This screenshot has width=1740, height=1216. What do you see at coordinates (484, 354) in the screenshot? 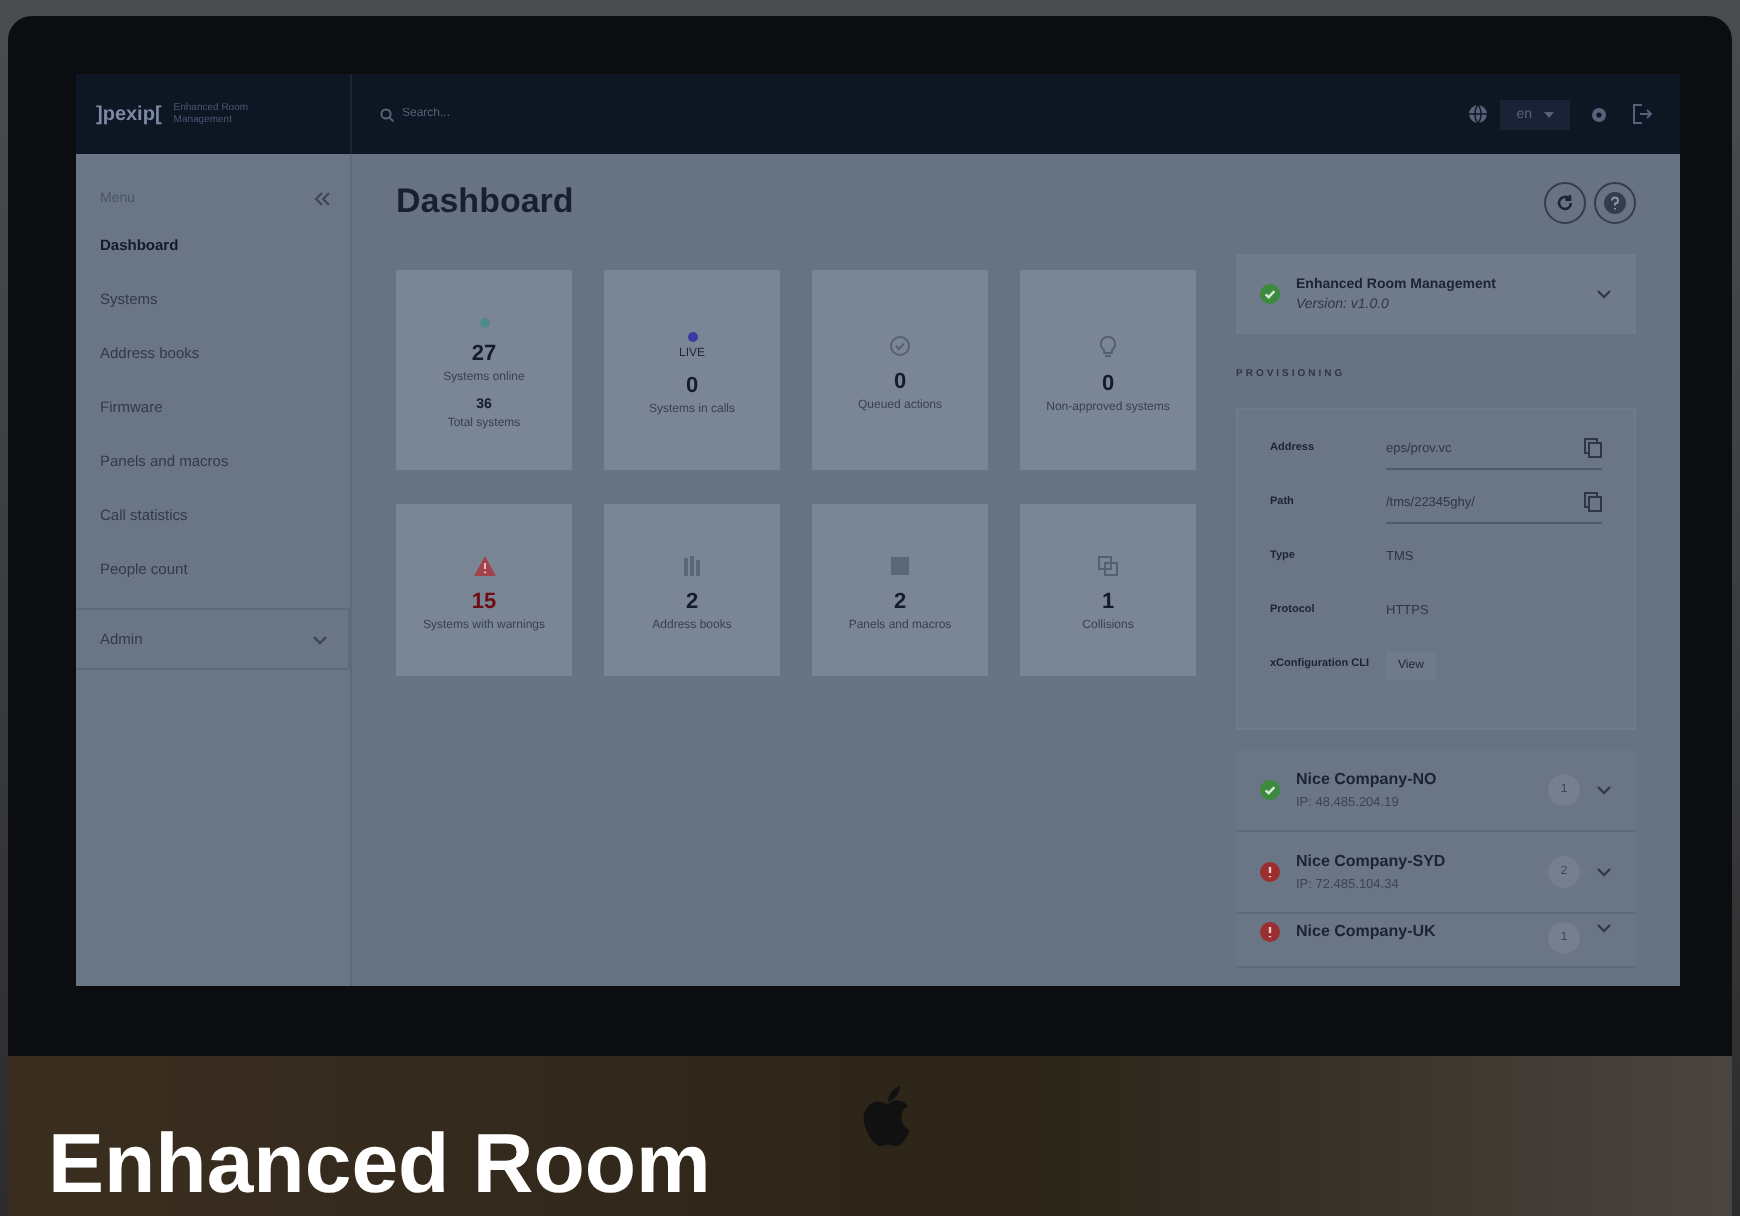
I see `stat-value: 27` at bounding box center [484, 354].